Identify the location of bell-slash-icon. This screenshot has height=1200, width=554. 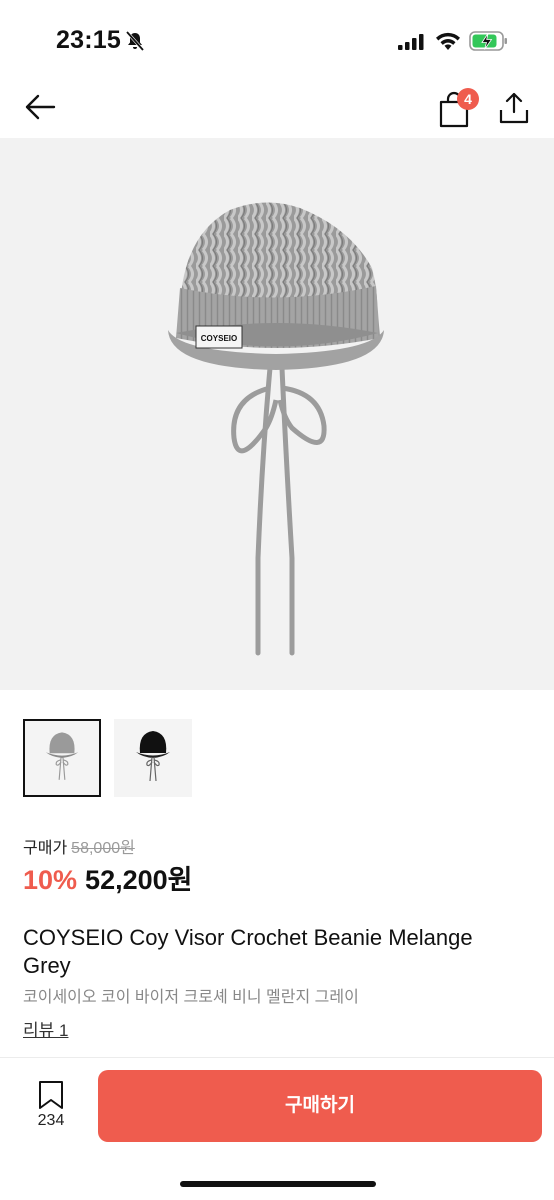
(135, 41).